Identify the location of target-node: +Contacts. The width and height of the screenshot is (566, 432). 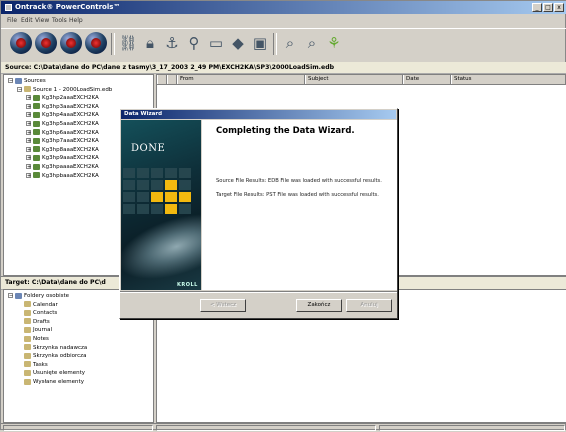
(37, 313).